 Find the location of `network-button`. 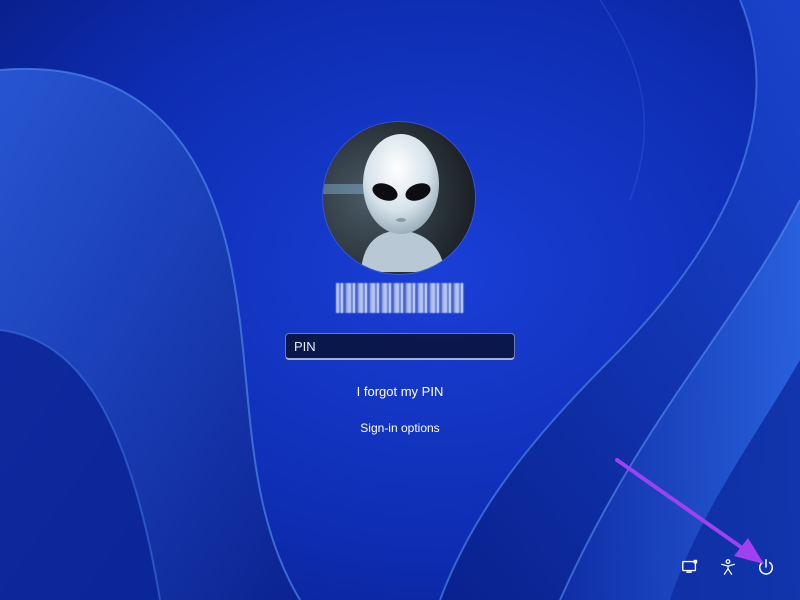

network-button is located at coordinates (690, 567).